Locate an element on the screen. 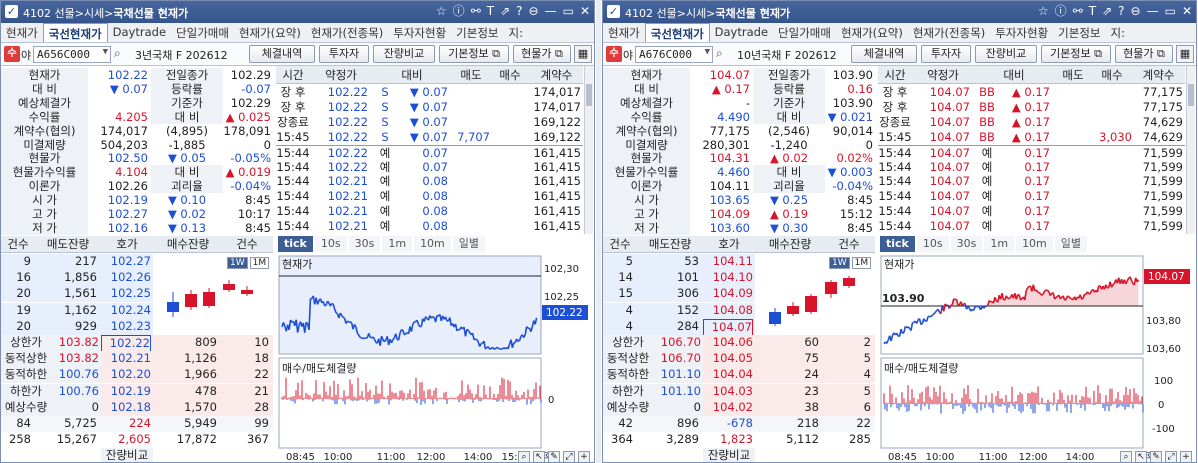  help-icon: ? is located at coordinates (519, 11).